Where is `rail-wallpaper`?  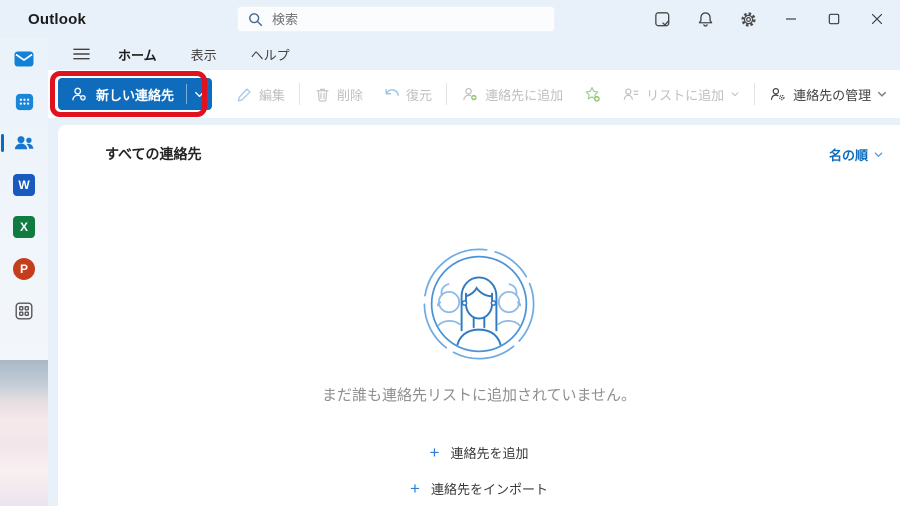
rail-wallpaper is located at coordinates (24, 433).